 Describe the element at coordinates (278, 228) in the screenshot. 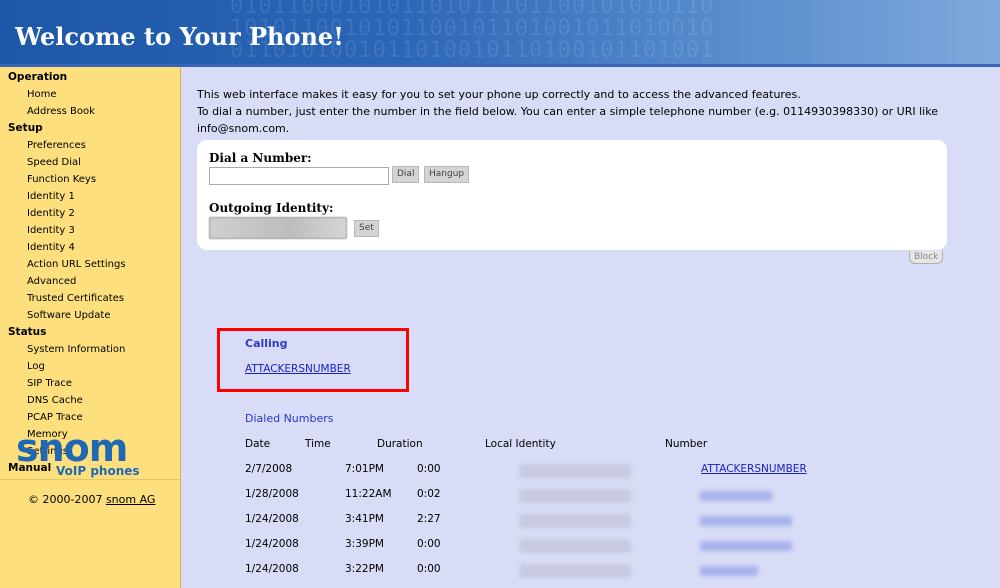

I see `outgoing-identity-select` at that location.